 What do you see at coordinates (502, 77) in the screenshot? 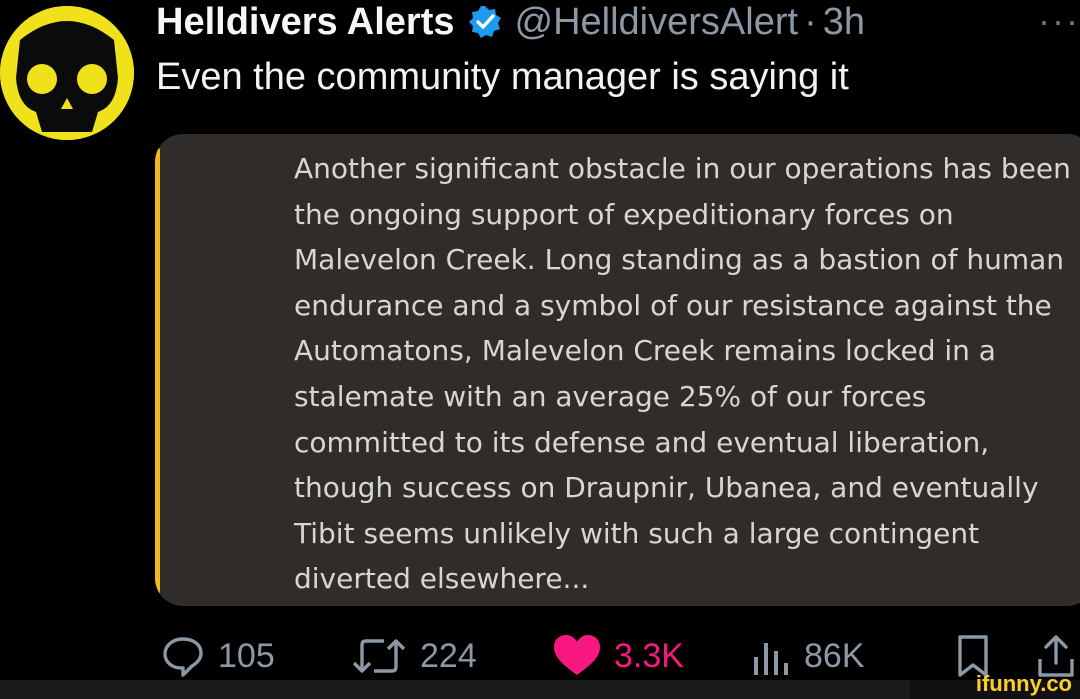
I see `tweet-text: Even the community manager is saying it` at bounding box center [502, 77].